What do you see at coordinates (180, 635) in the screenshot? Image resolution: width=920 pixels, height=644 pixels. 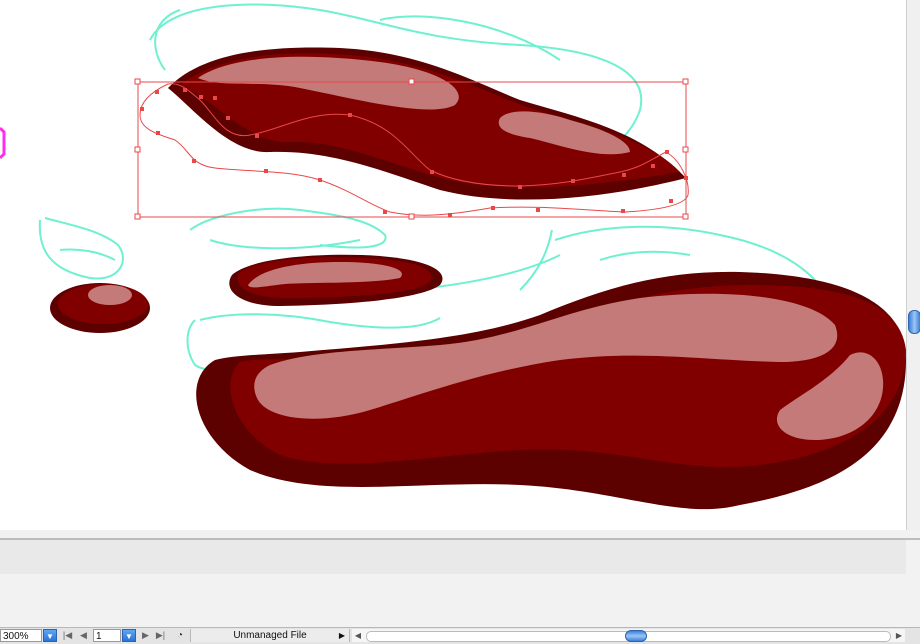 I see `clock-icon: ◔` at bounding box center [180, 635].